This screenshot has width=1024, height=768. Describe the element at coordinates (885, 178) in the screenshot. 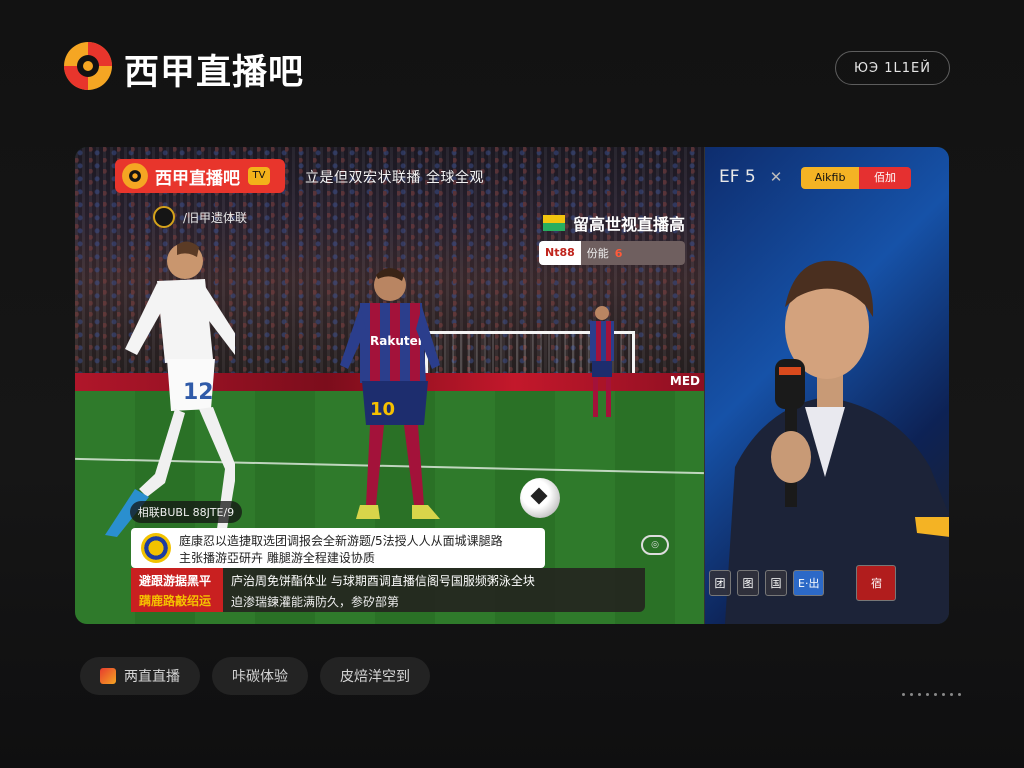

I see `side-pill-red: 佰加` at that location.